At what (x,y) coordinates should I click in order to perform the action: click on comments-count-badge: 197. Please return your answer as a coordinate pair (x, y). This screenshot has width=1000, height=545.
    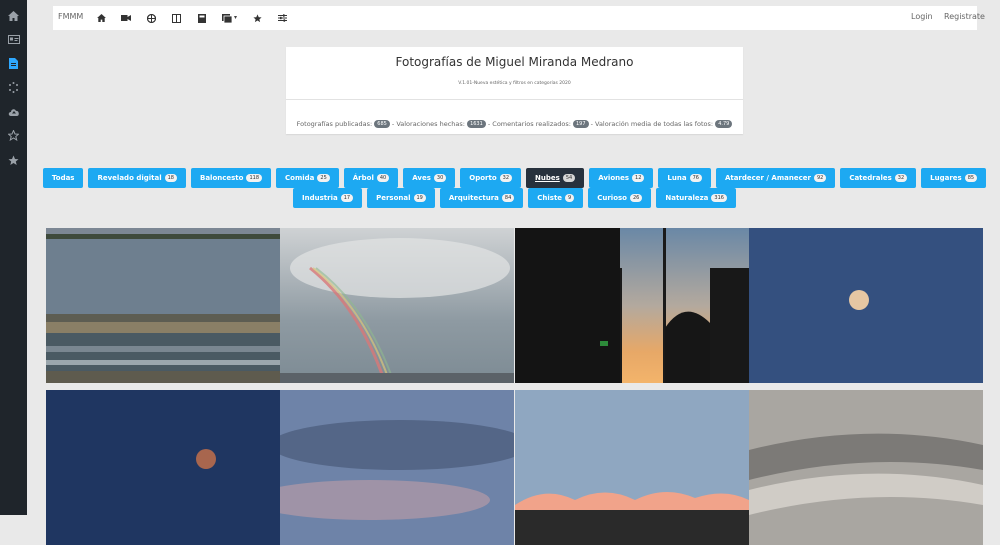
    Looking at the image, I should click on (580, 124).